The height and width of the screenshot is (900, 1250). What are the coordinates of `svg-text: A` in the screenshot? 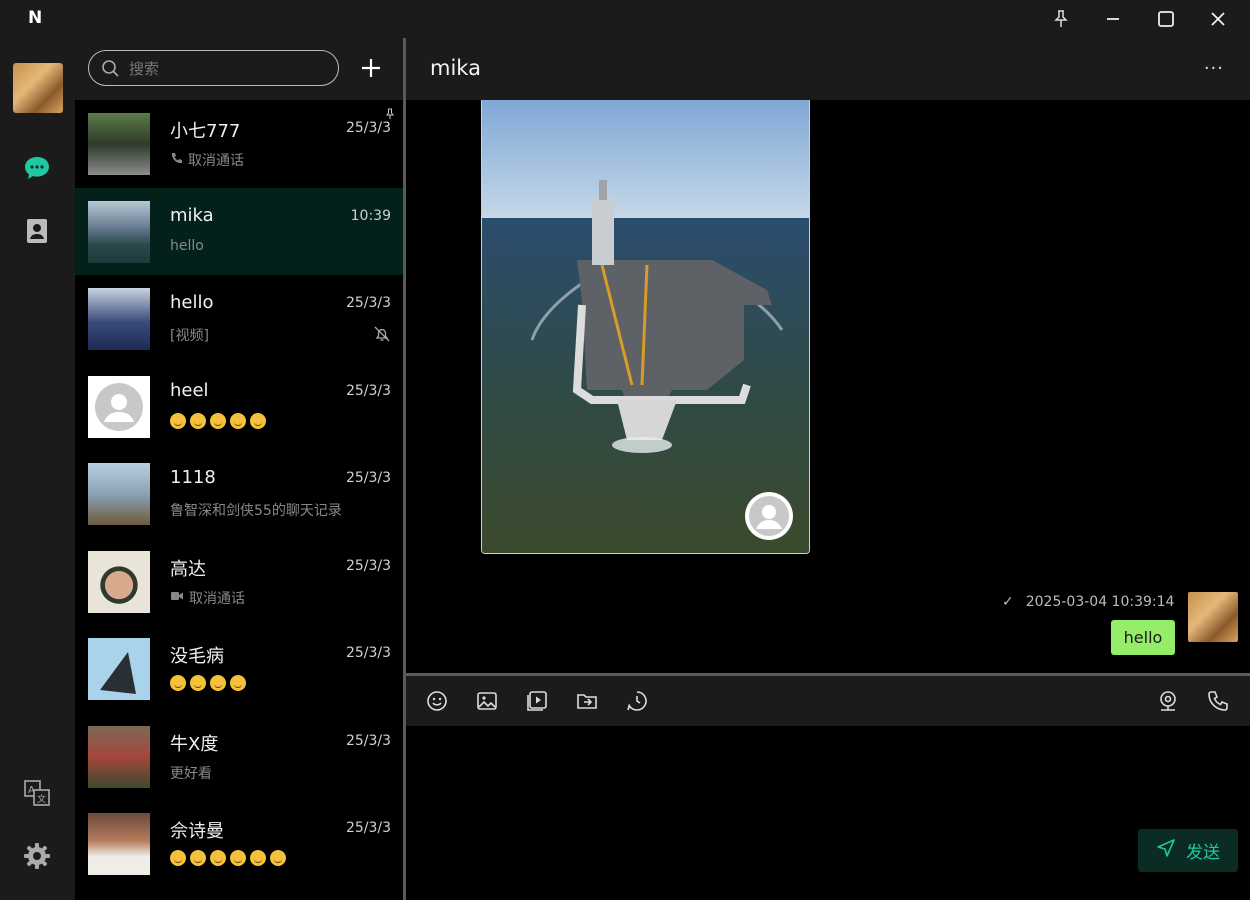 It's located at (31, 790).